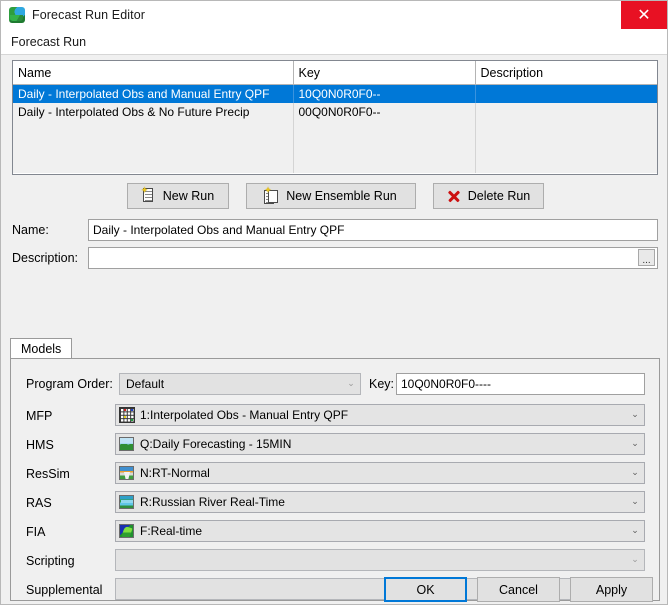  Describe the element at coordinates (335, 147) in the screenshot. I see `table-empty-area` at that location.